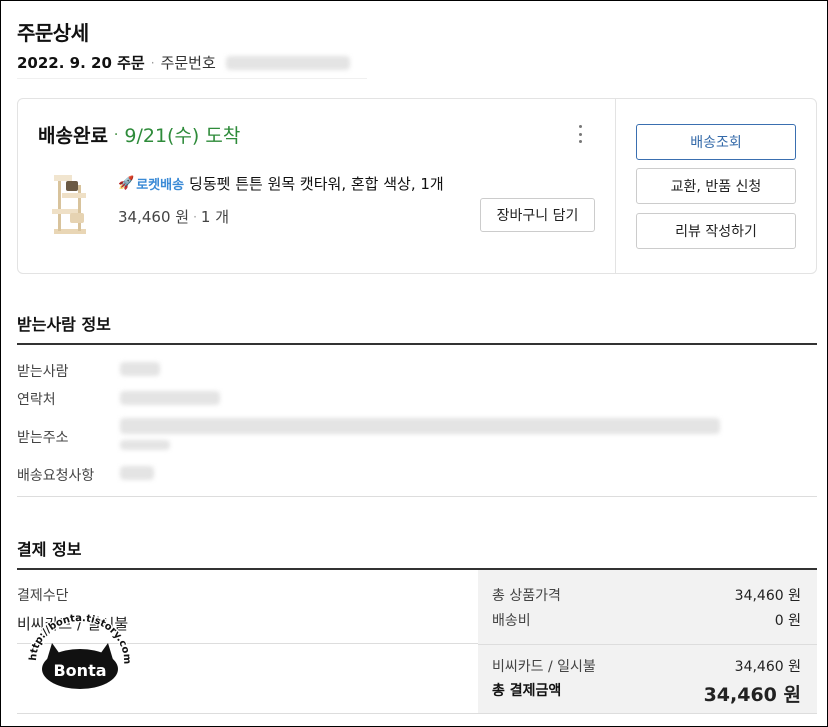 The height and width of the screenshot is (727, 828). Describe the element at coordinates (511, 621) in the screenshot. I see `shipping-fee-label: 배송비` at that location.